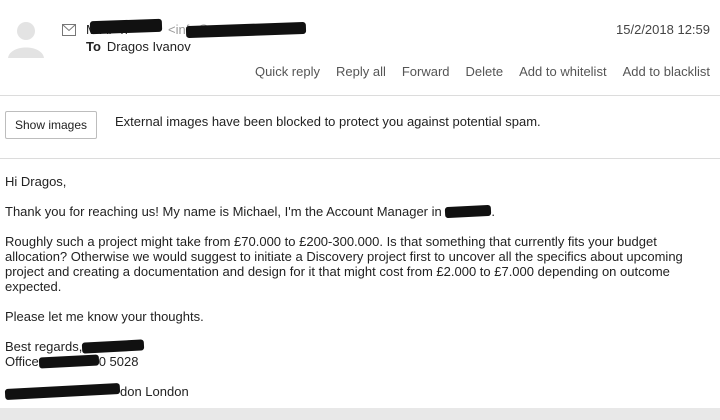  Describe the element at coordinates (355, 346) in the screenshot. I see `regards-line: Best regards,` at that location.